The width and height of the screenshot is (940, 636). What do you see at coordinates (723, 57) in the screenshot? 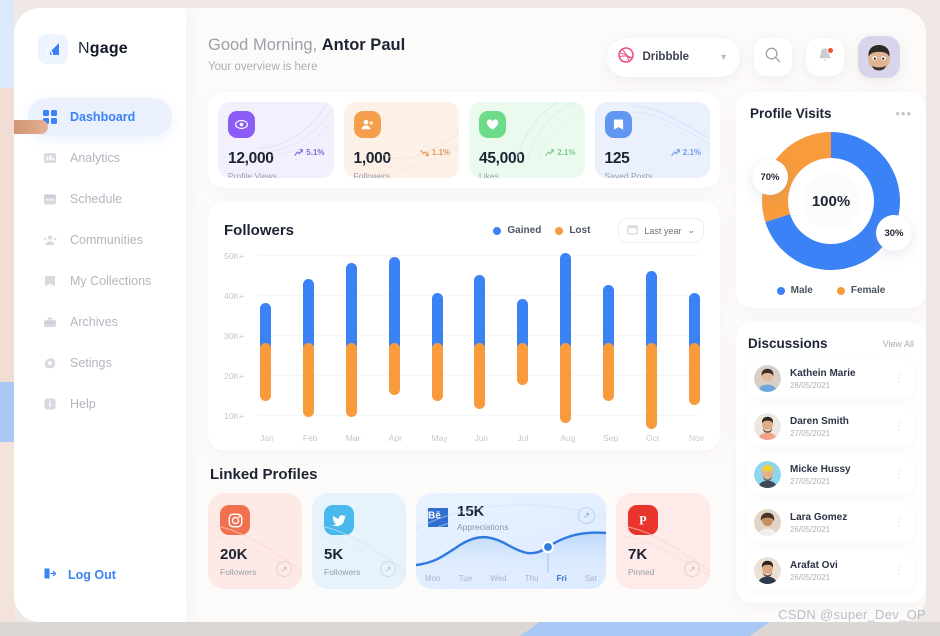
I see `chevron-down-icon: ▼` at bounding box center [723, 57].